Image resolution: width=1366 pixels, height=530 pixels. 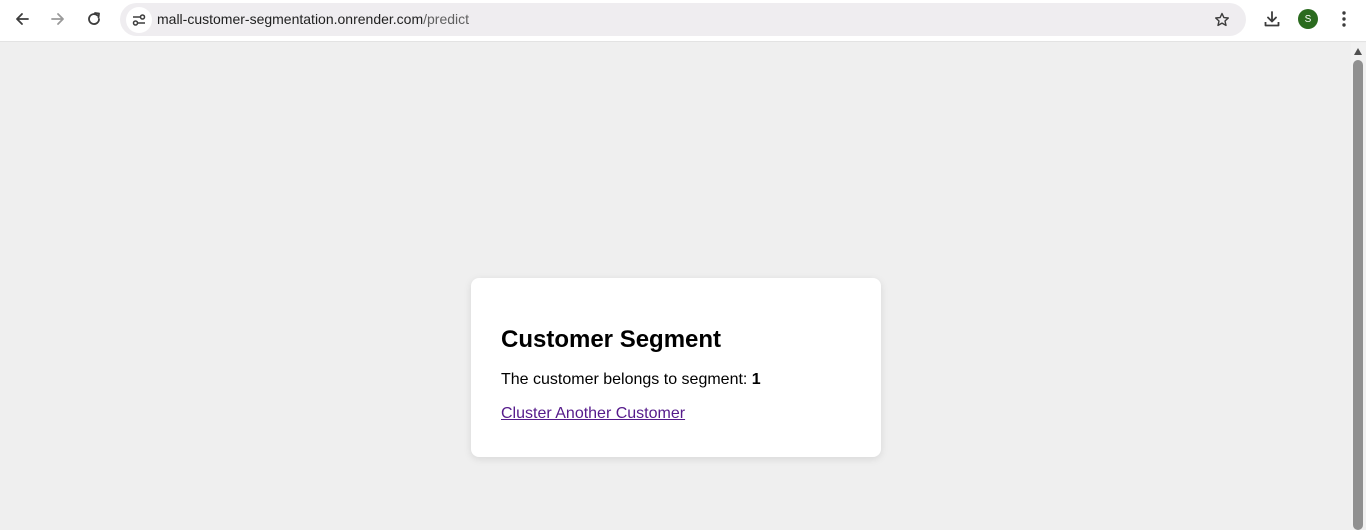 What do you see at coordinates (626, 379) in the screenshot?
I see `segment-result-label: The customer belongs to segment:` at bounding box center [626, 379].